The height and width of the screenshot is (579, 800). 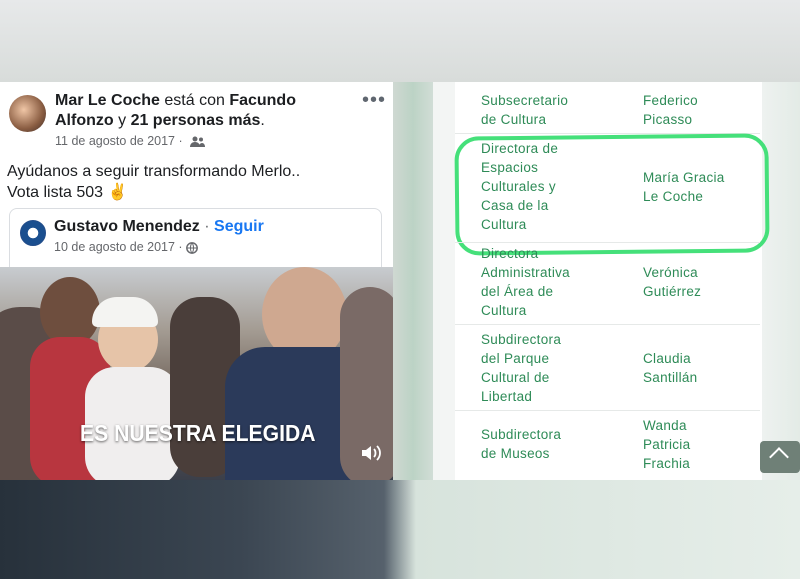 What do you see at coordinates (517, 291) in the screenshot?
I see `row3-role-line: del Área de` at bounding box center [517, 291].